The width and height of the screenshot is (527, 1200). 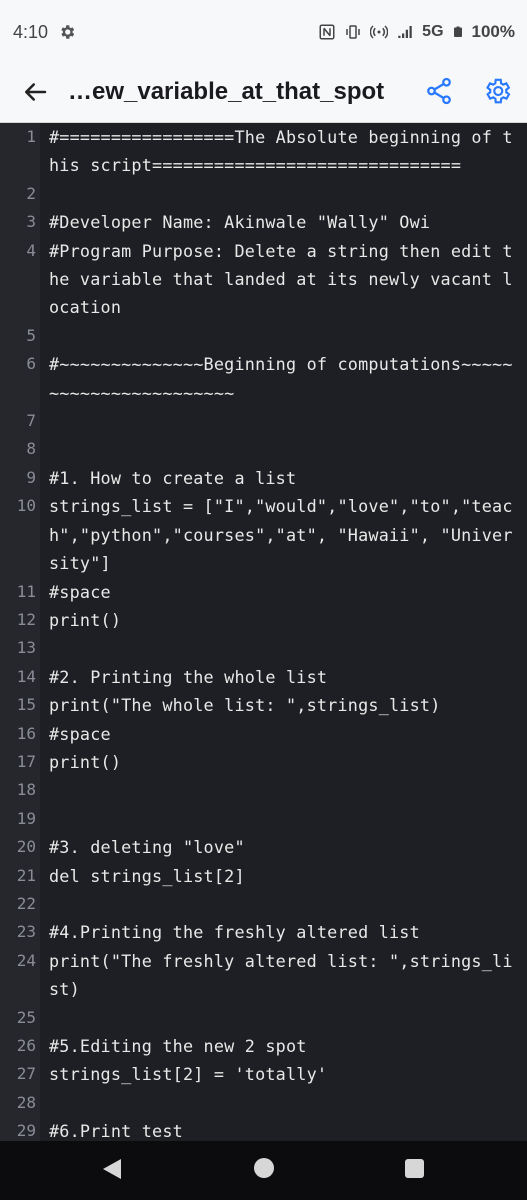 I want to click on line-number: 26, so click(x=26, y=1045).